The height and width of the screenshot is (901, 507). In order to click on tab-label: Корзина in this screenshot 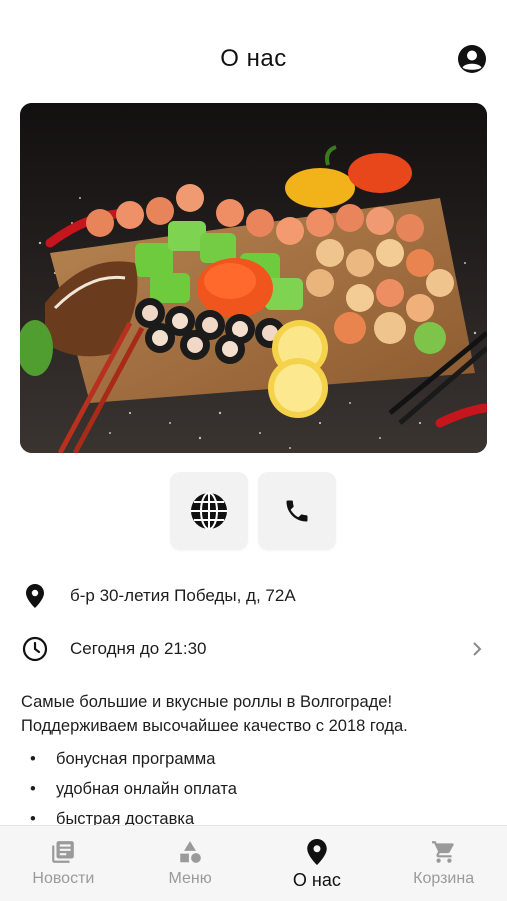, I will do `click(444, 878)`.